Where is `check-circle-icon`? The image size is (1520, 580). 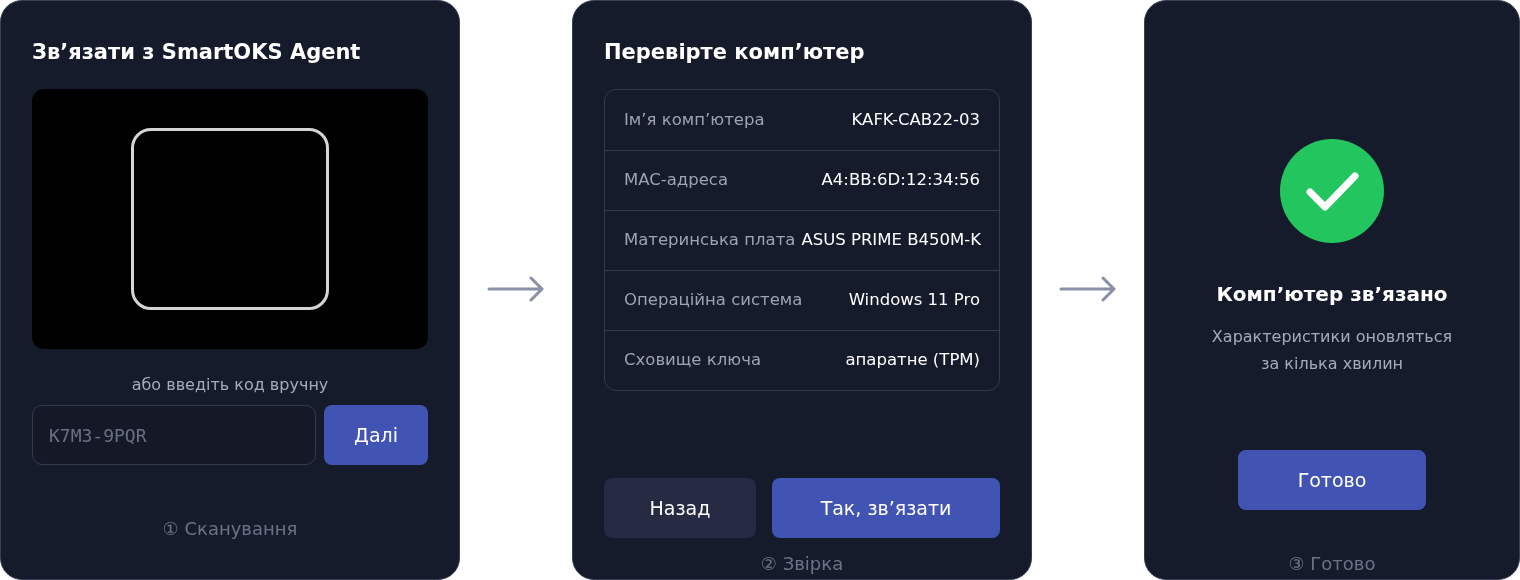 check-circle-icon is located at coordinates (1332, 191).